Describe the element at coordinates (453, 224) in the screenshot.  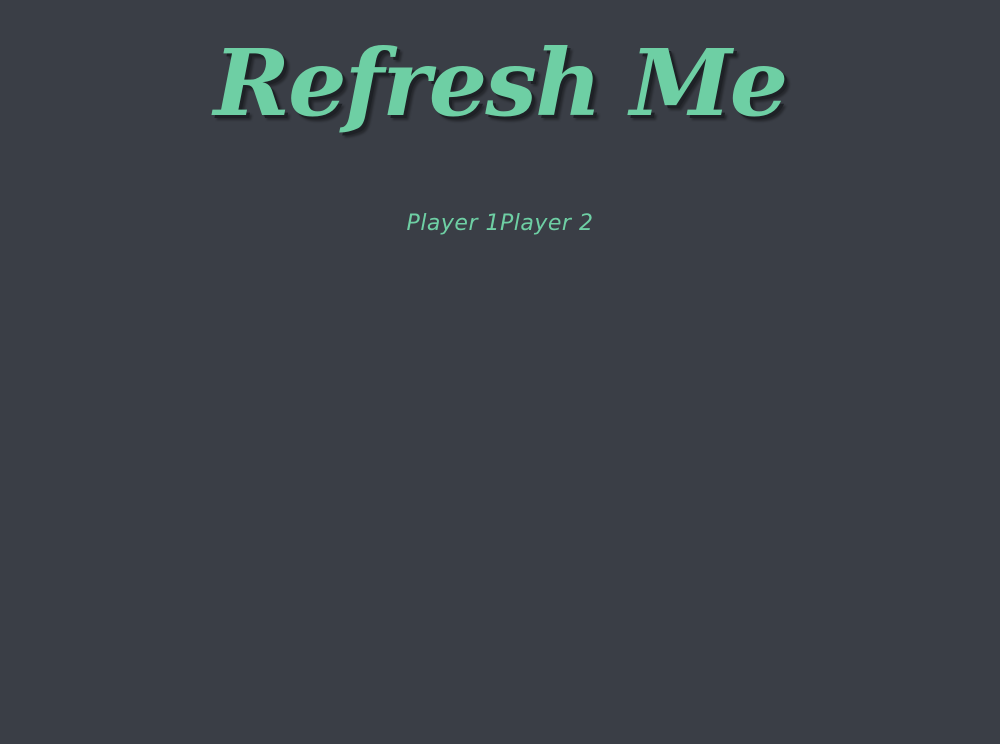
I see `player-1-button: Player 1` at that location.